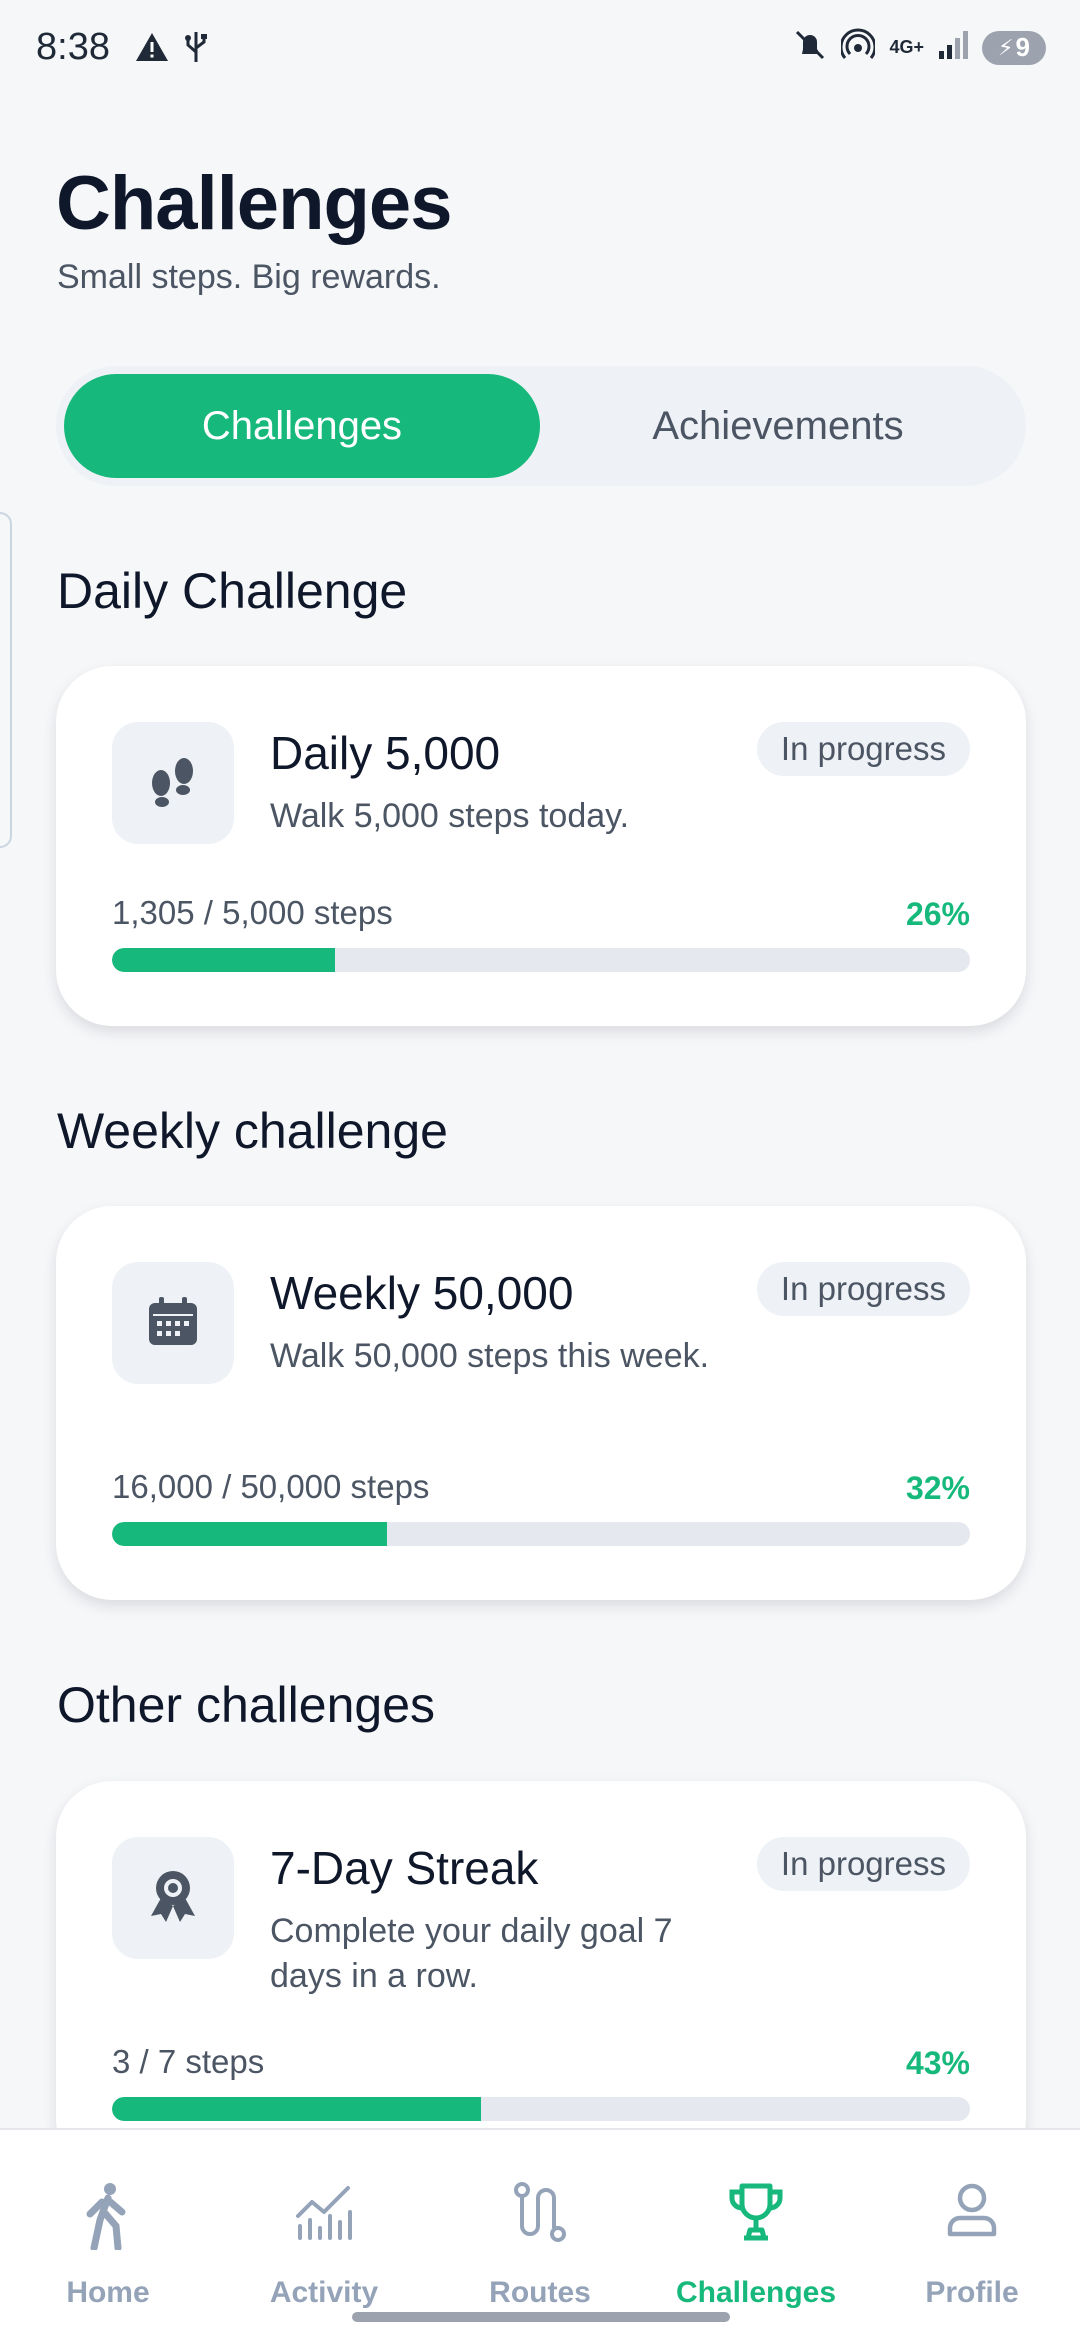 The height and width of the screenshot is (2340, 1080). I want to click on award-ribbon-icon, so click(173, 1898).